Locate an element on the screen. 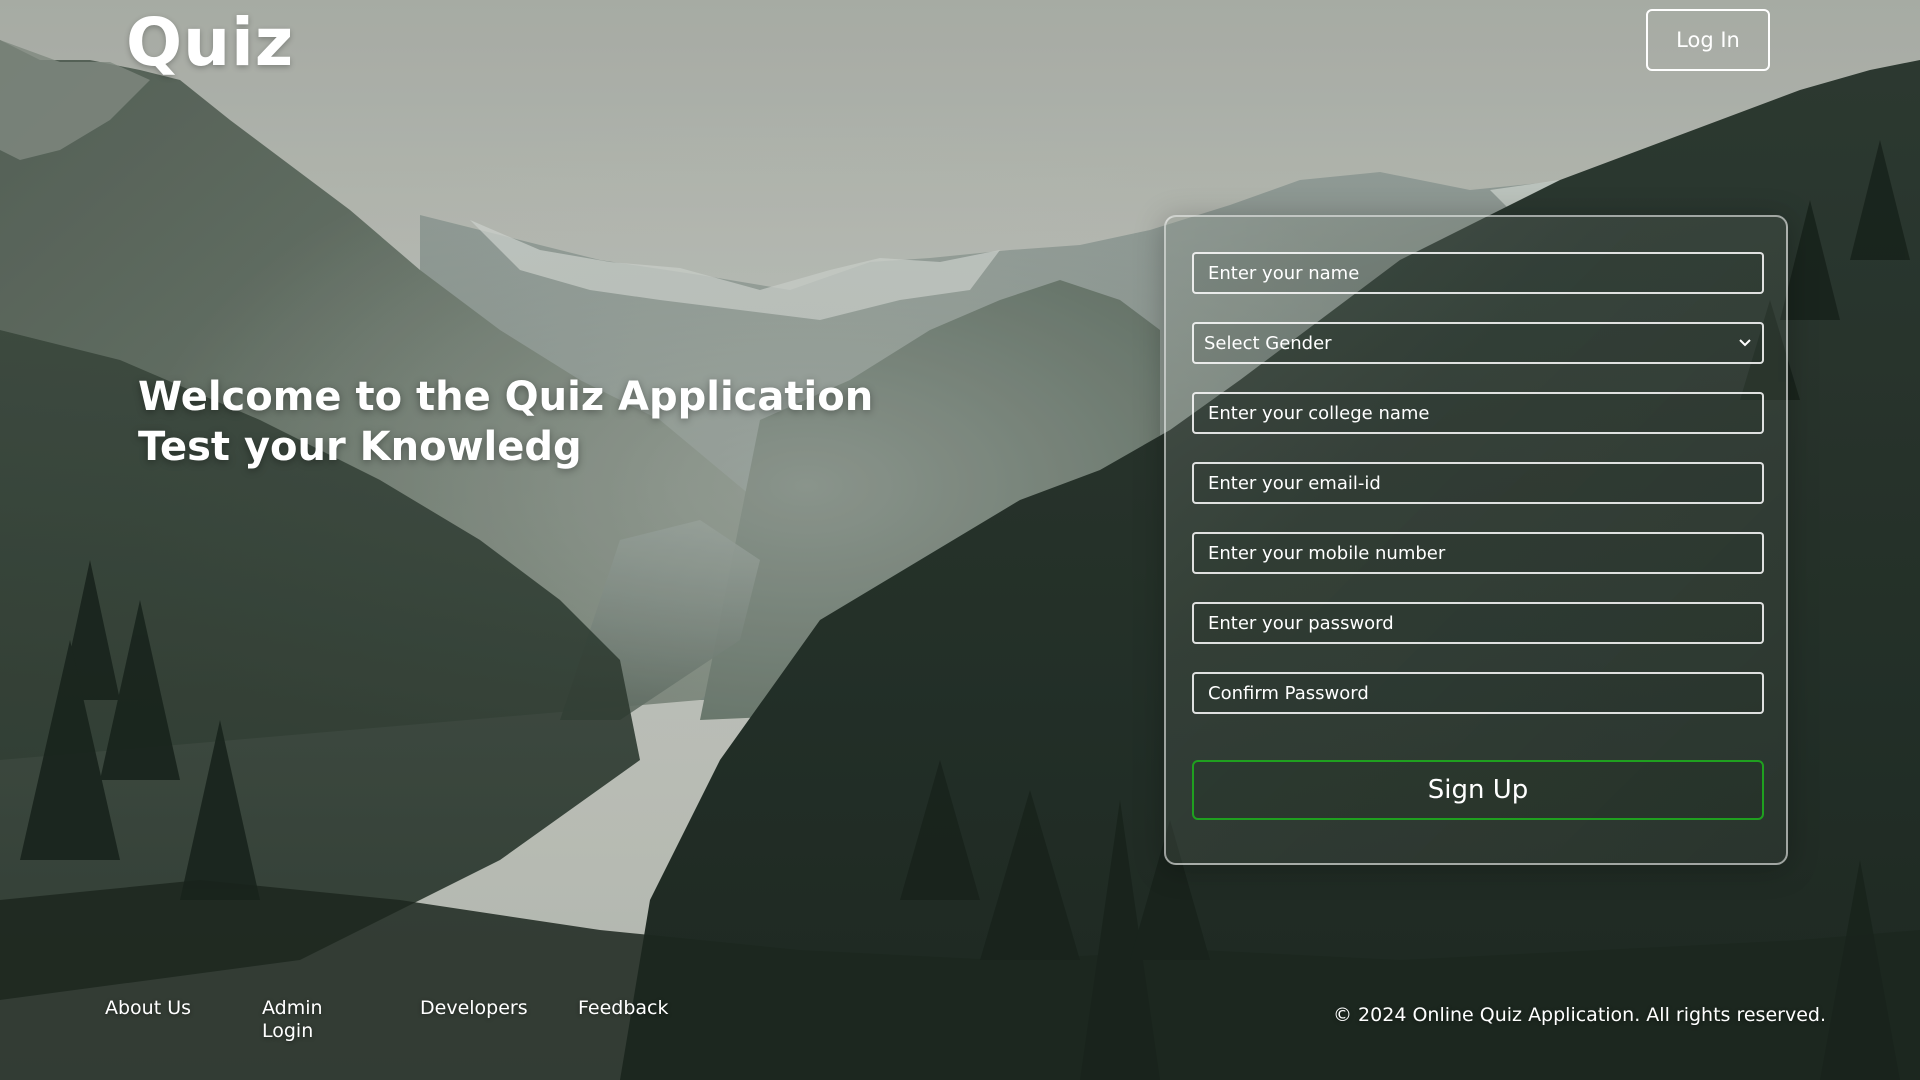  name-input is located at coordinates (1478, 273).